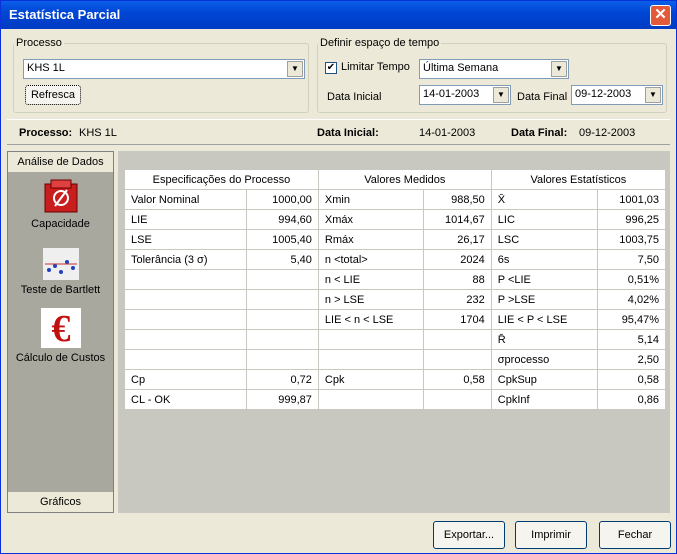 This screenshot has width=677, height=554. I want to click on table-value: 999,87, so click(282, 399).